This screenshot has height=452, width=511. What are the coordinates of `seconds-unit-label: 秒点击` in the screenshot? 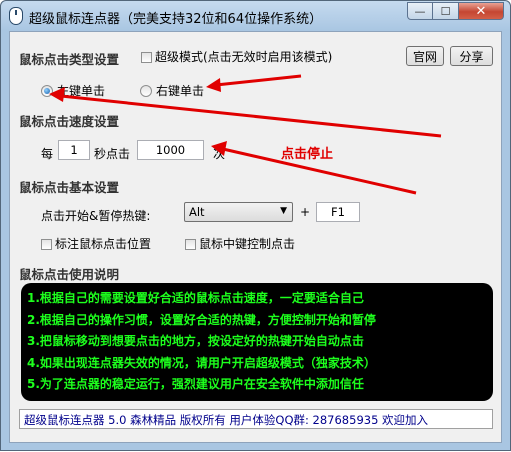 It's located at (112, 154).